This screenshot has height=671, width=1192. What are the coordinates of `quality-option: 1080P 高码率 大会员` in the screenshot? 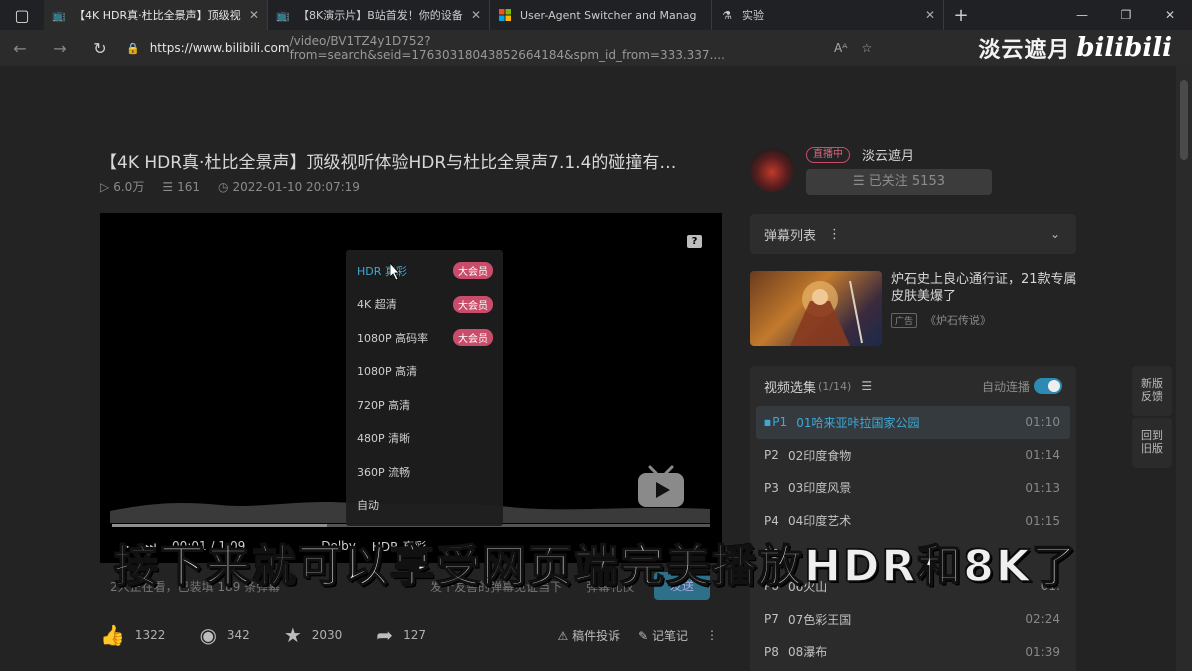 It's located at (424, 338).